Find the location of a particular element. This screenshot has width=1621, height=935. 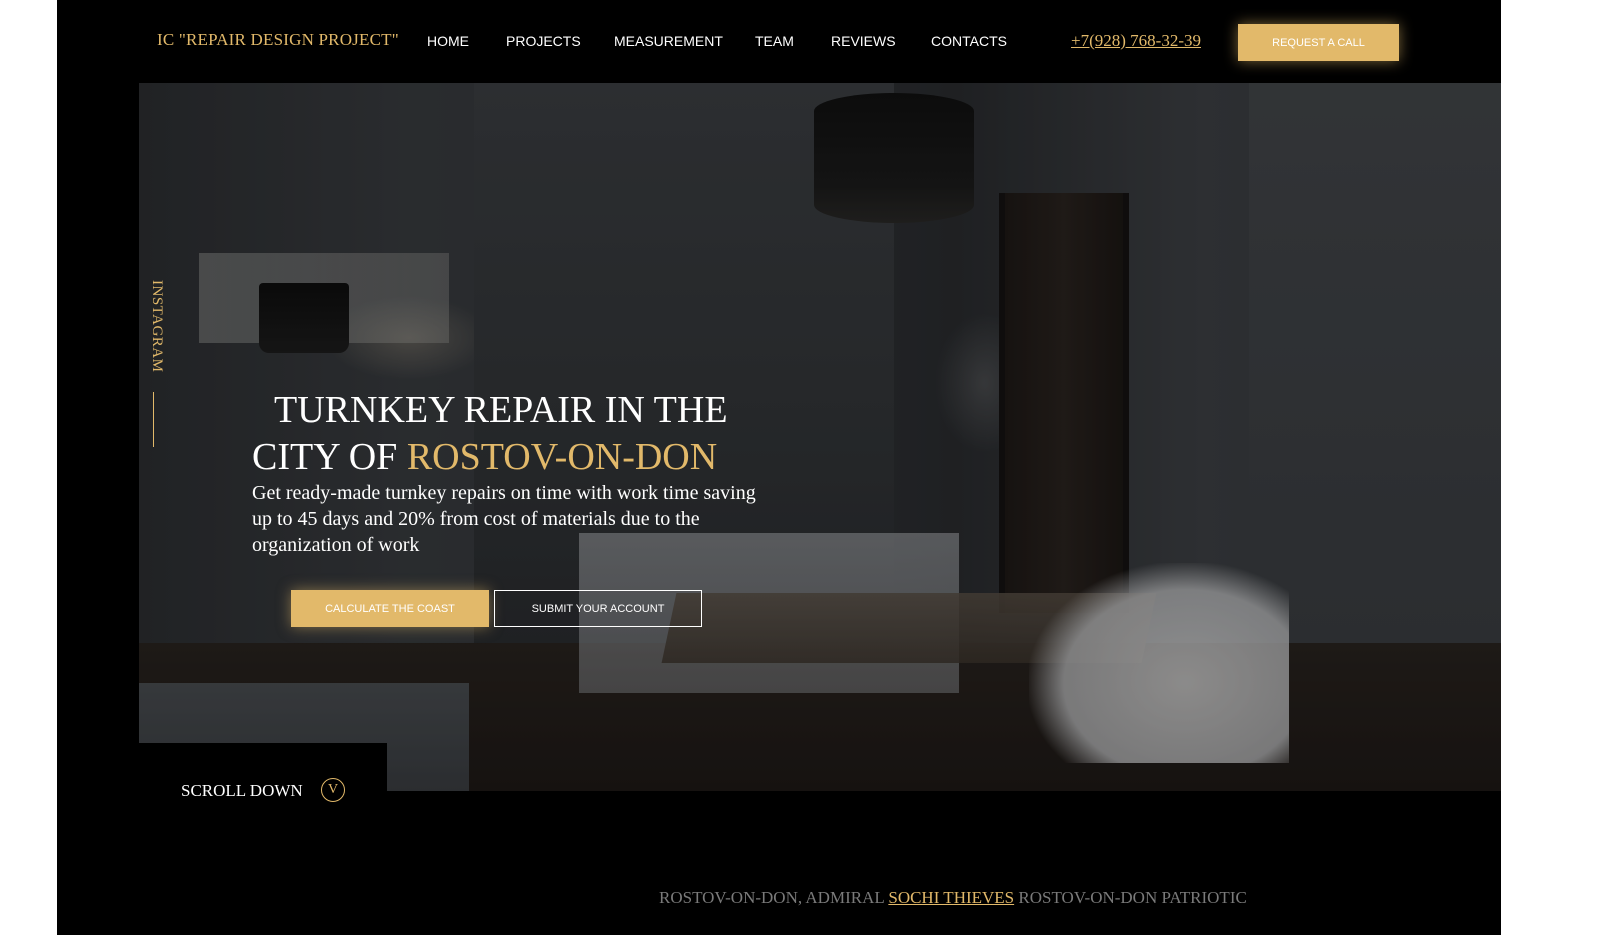

nav-team: TEAM is located at coordinates (774, 41).